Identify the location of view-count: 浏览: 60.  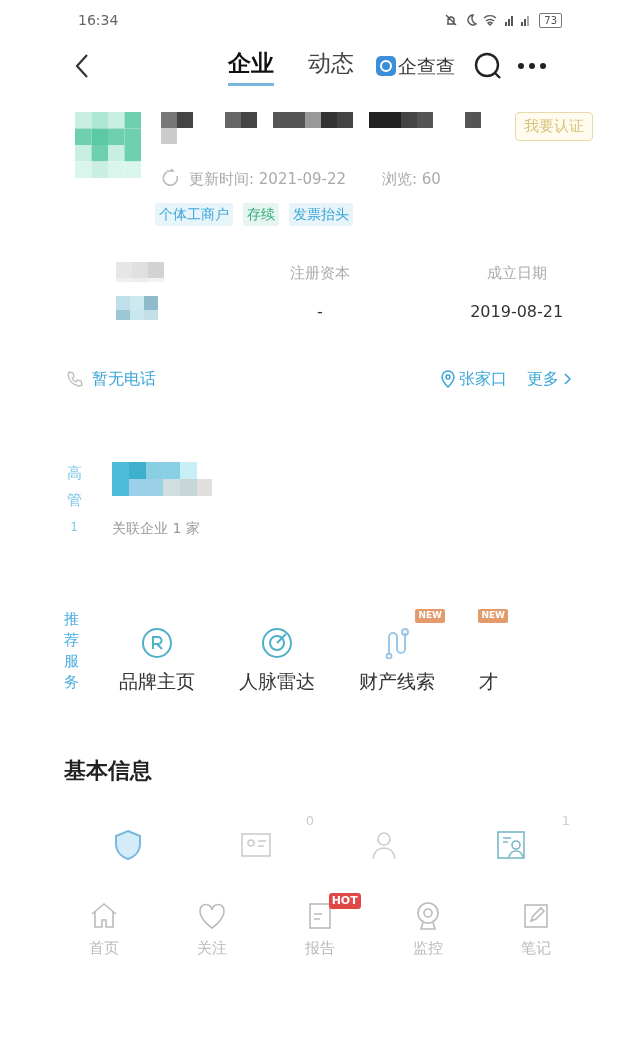
(411, 179).